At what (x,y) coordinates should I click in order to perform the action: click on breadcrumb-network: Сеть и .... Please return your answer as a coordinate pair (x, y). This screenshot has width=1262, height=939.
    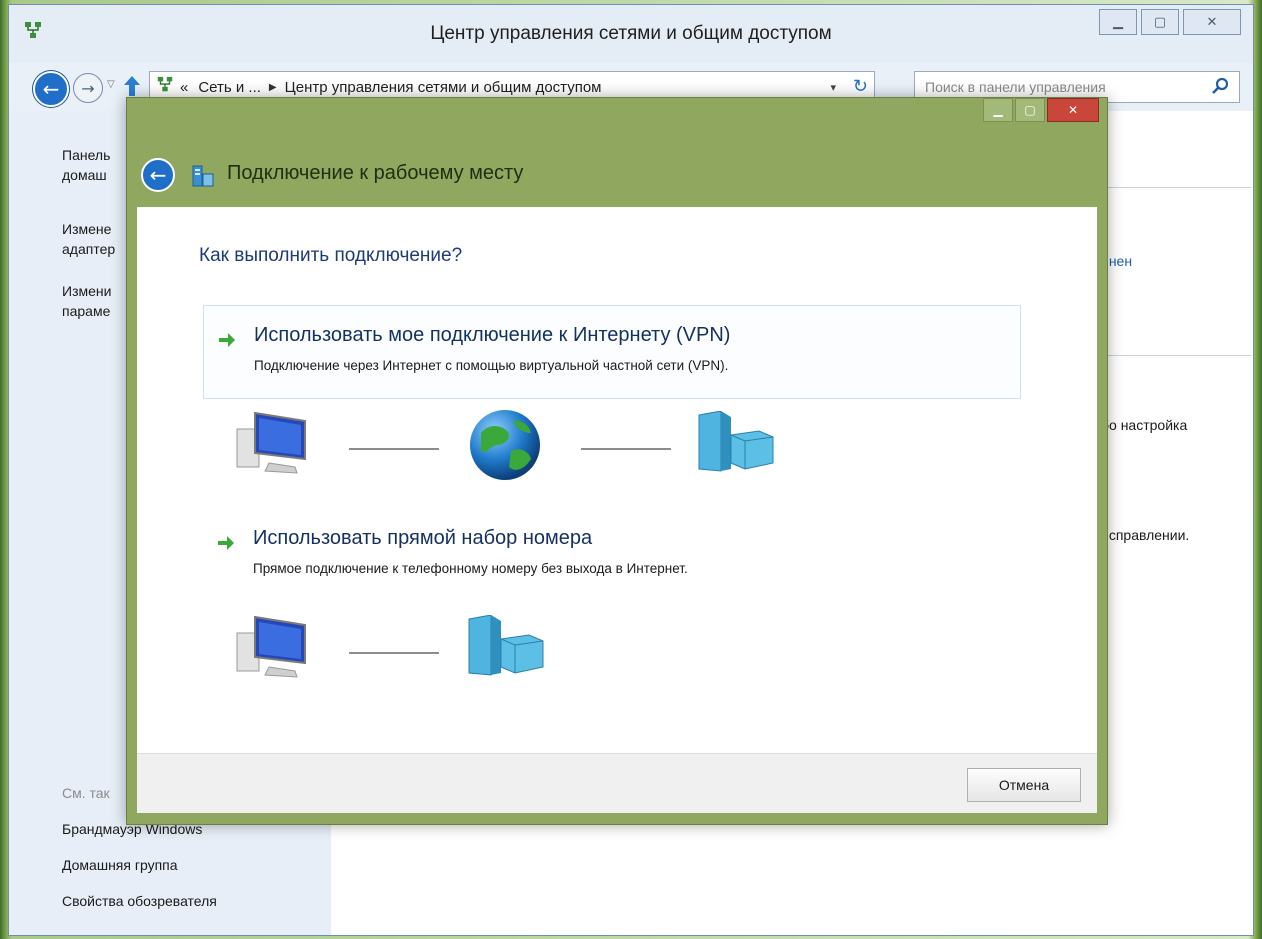
    Looking at the image, I should click on (229, 87).